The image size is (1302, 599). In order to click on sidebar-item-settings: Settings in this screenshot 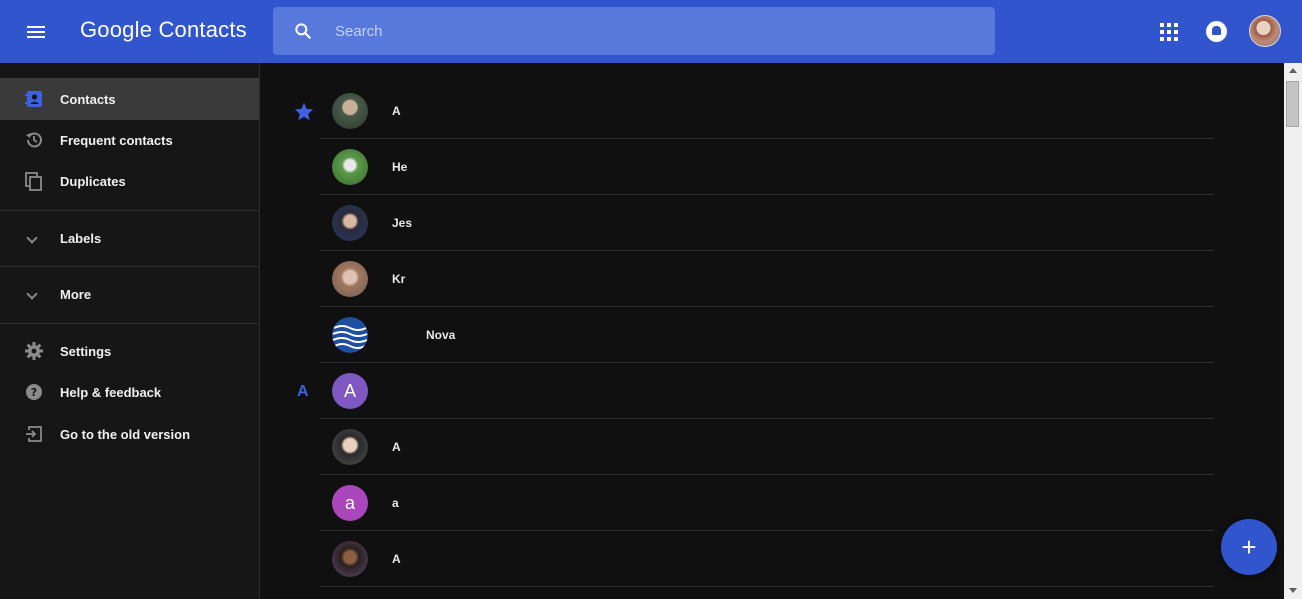, I will do `click(129, 351)`.